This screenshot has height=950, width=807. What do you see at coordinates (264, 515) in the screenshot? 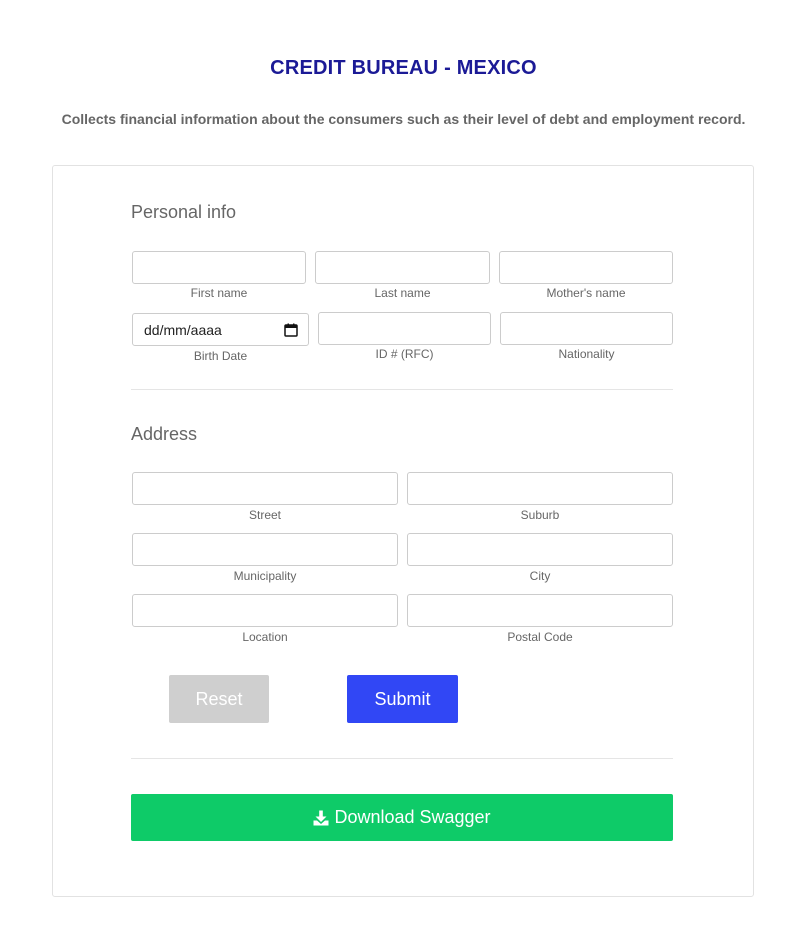
I see `street-label: Street` at bounding box center [264, 515].